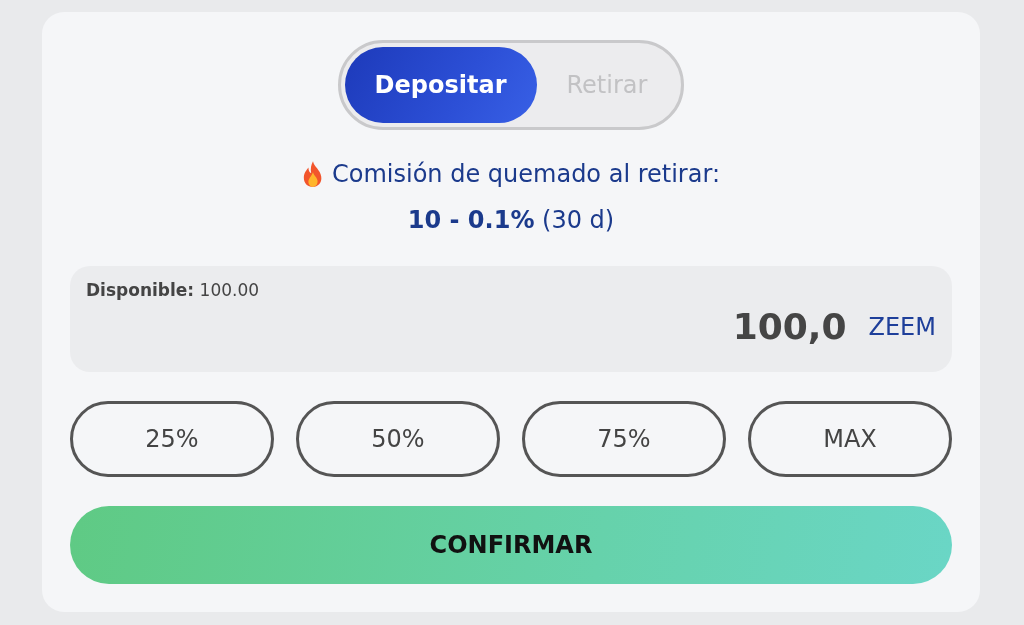 This screenshot has width=1024, height=625. Describe the element at coordinates (440, 85) in the screenshot. I see `mode-tab: Depositar` at that location.